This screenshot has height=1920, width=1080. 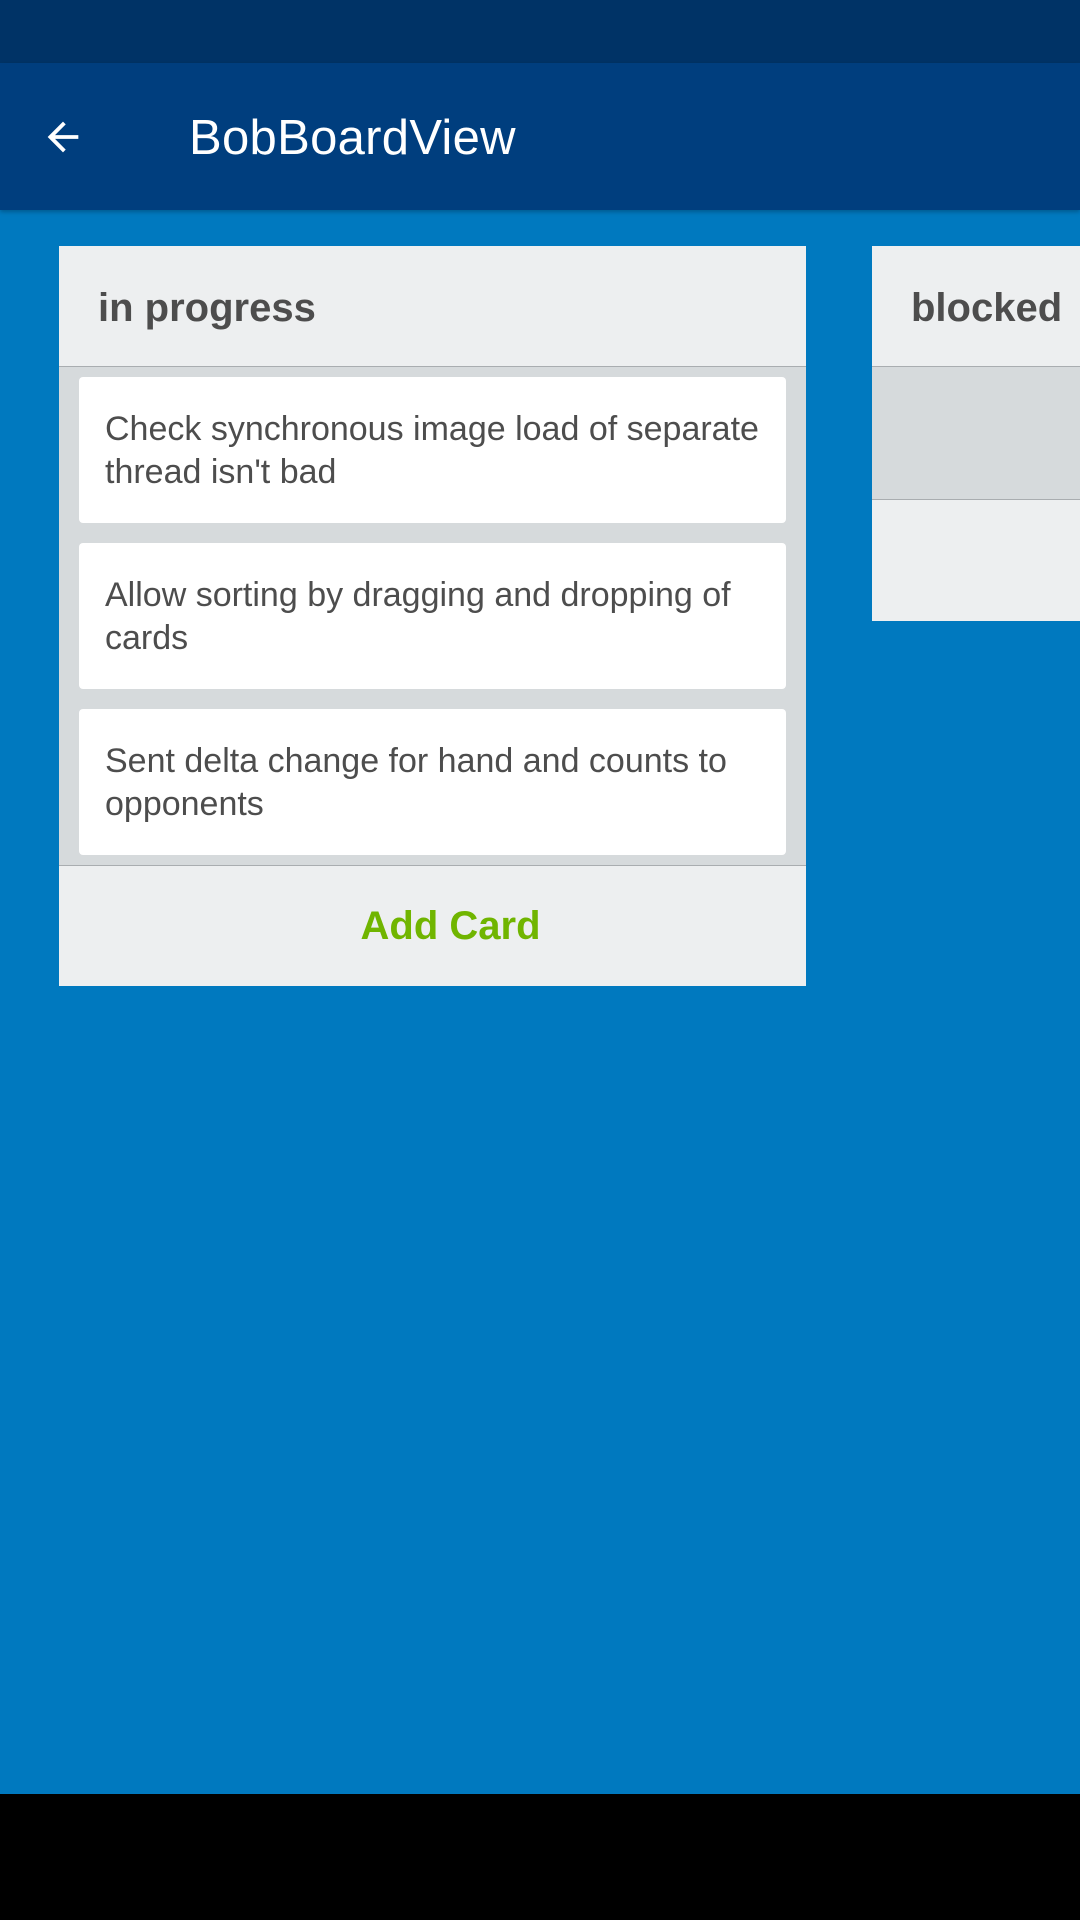 I want to click on status-bar, so click(x=540, y=31).